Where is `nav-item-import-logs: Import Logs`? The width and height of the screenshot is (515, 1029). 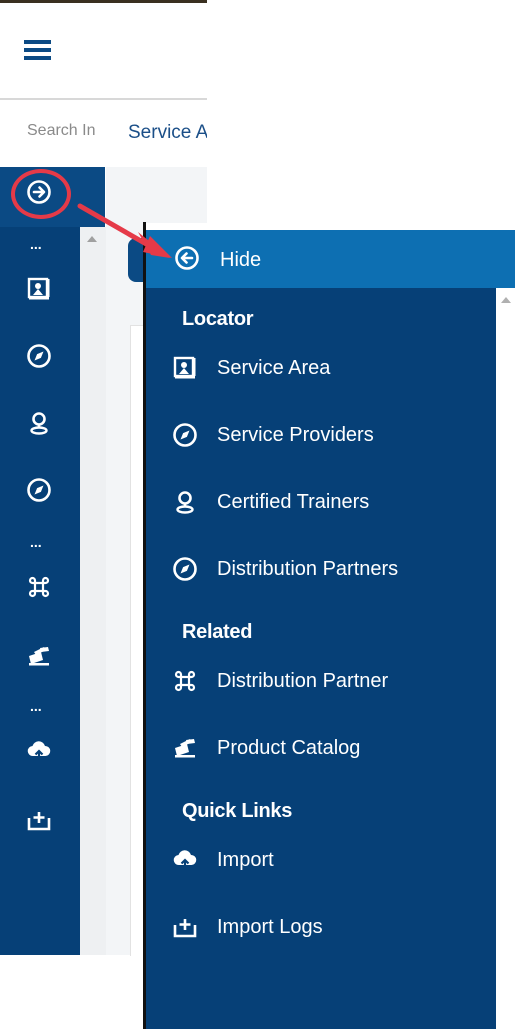 nav-item-import-logs: Import Logs is located at coordinates (246, 927).